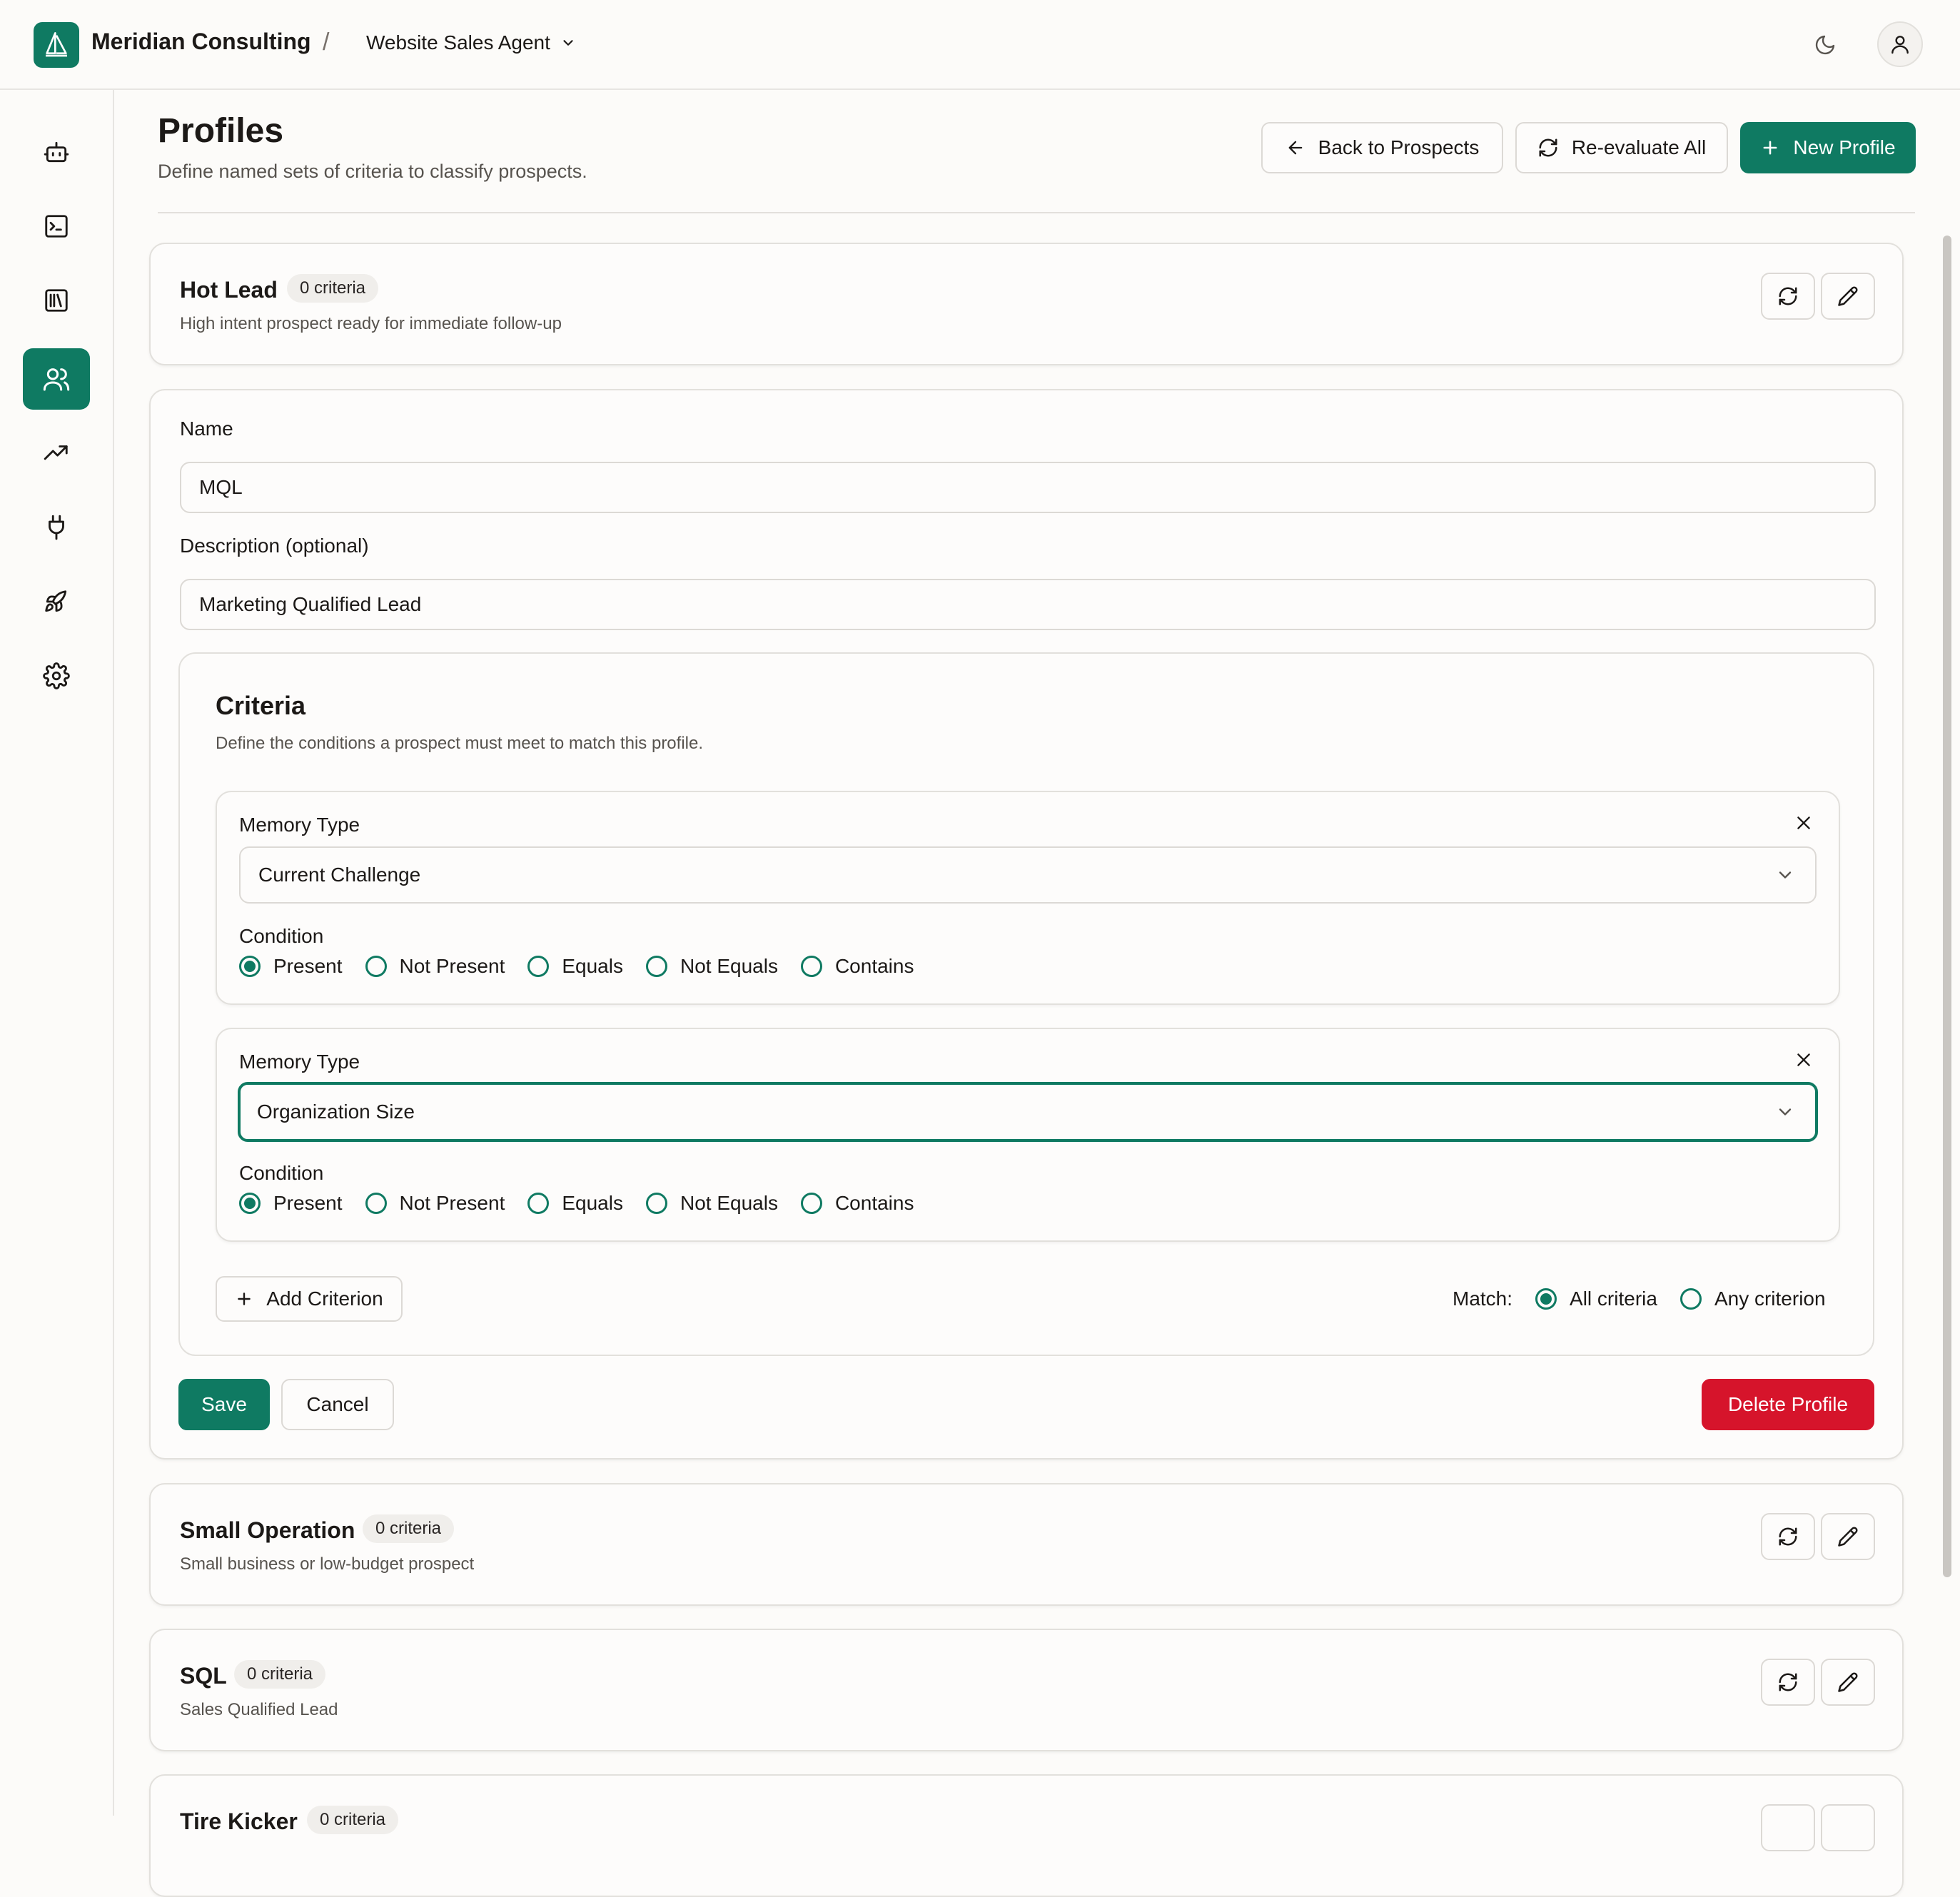 This screenshot has height=1897, width=1960. Describe the element at coordinates (1036, 213) in the screenshot. I see `header-divider` at that location.